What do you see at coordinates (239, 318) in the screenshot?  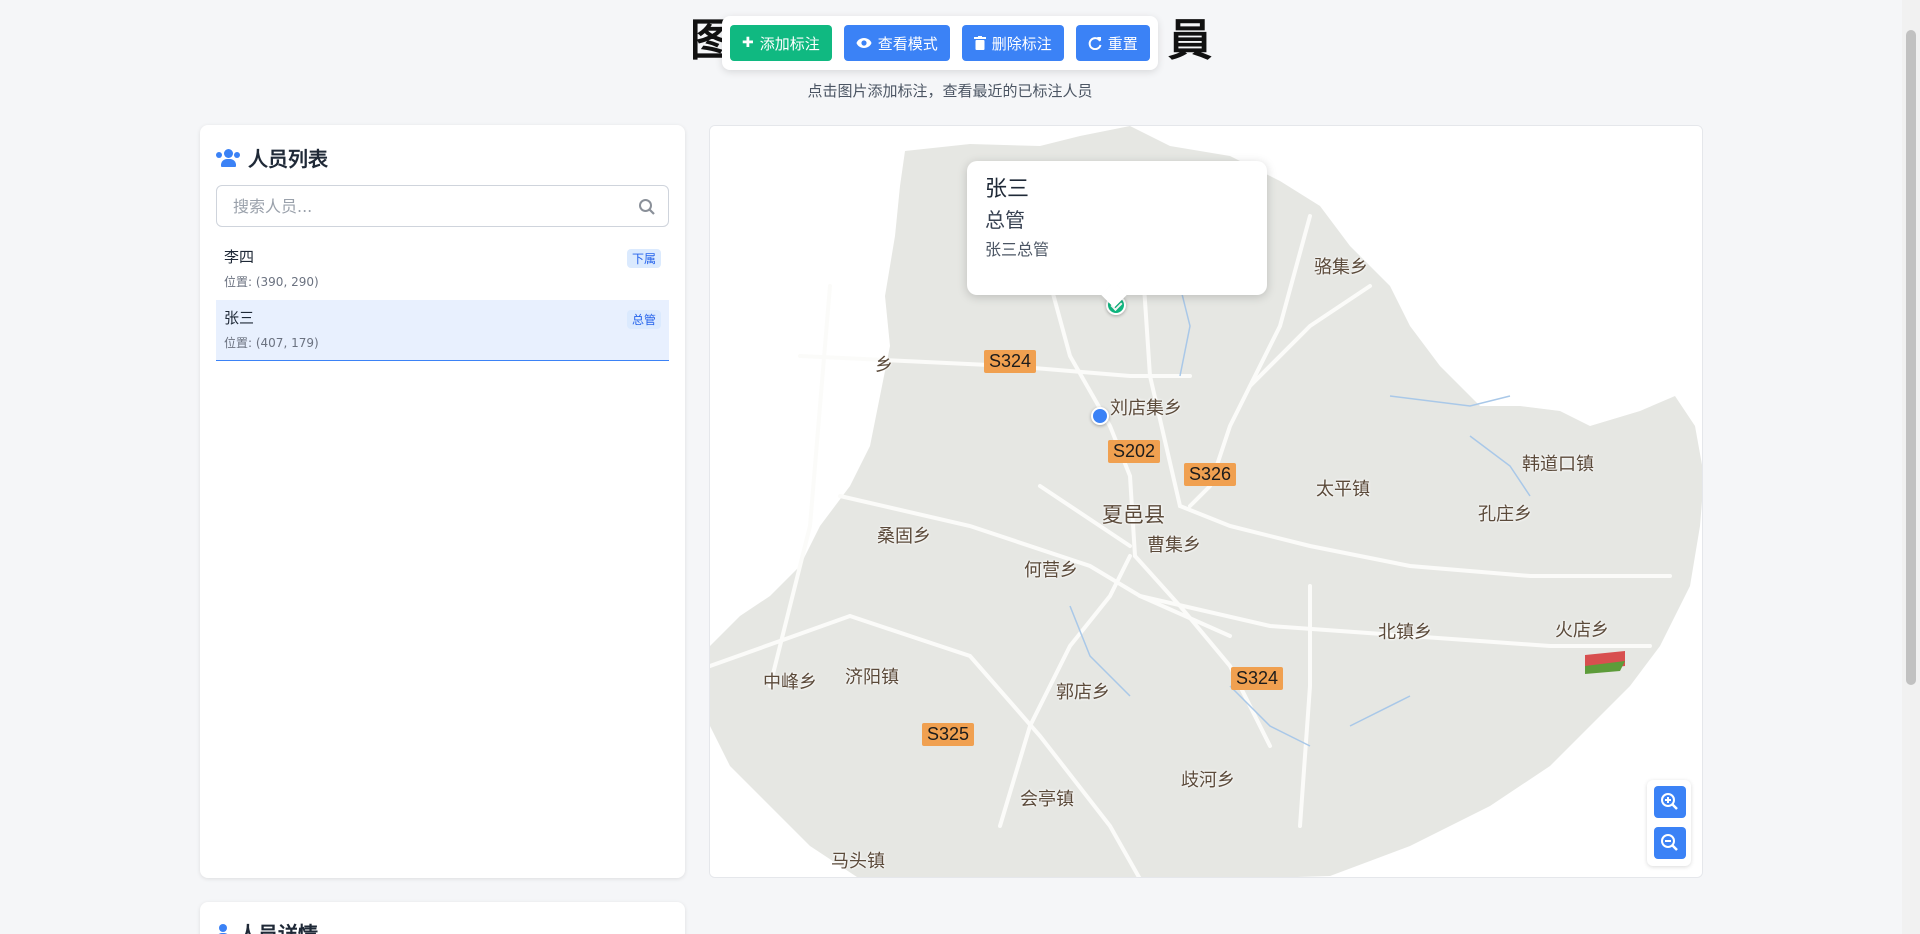 I see `person-name: 张三` at bounding box center [239, 318].